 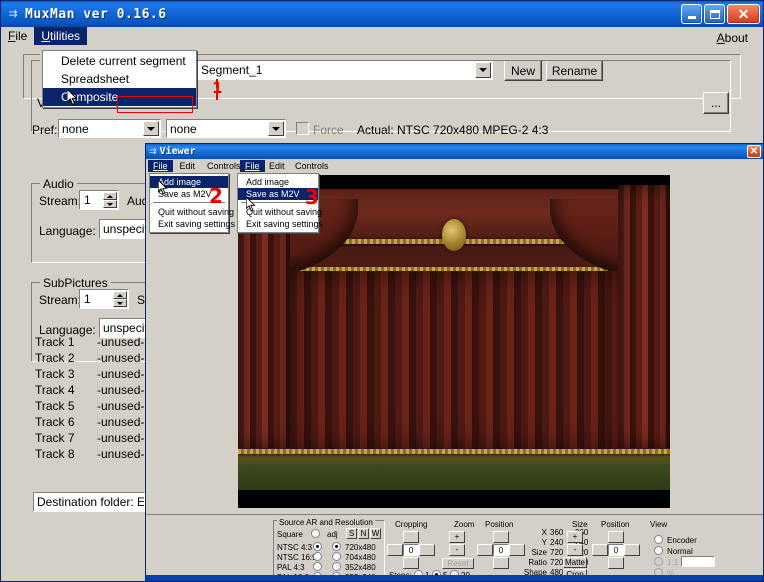 What do you see at coordinates (96, 14) in the screenshot?
I see `window-title: MuxMan ver 0.16.6` at bounding box center [96, 14].